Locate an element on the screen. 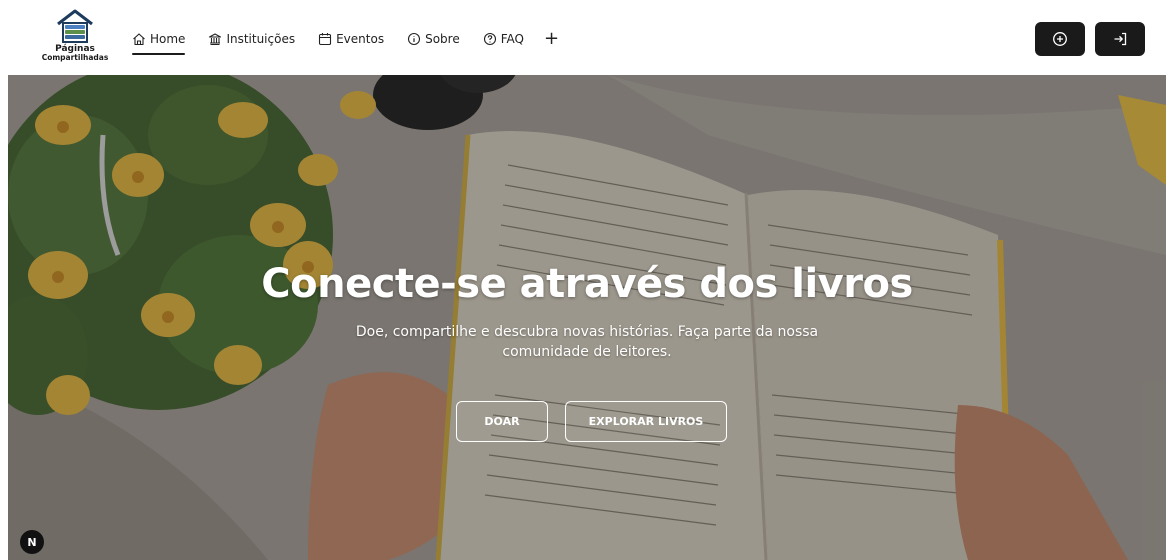  explore-books-button: EXPLORAR LIVROS is located at coordinates (646, 421).